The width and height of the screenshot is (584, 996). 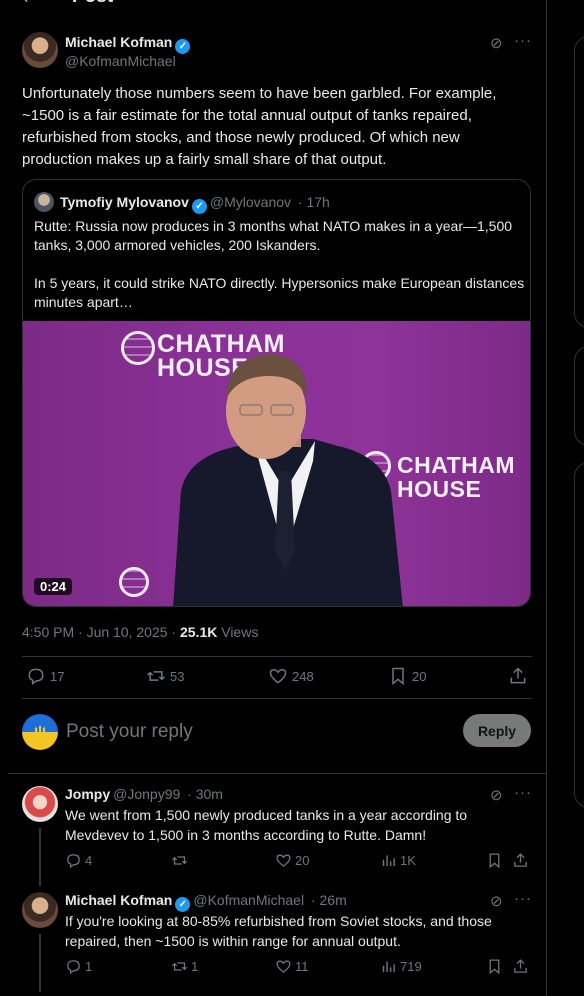 I want to click on like-action: 11, so click(x=292, y=966).